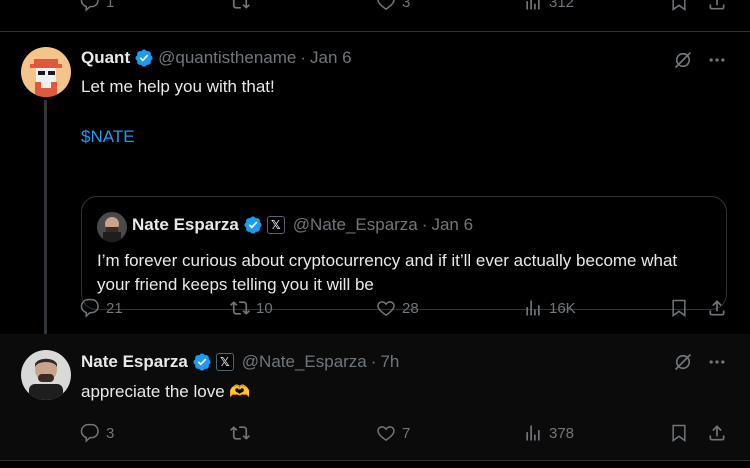  What do you see at coordinates (389, 362) in the screenshot?
I see `post-date: 7h` at bounding box center [389, 362].